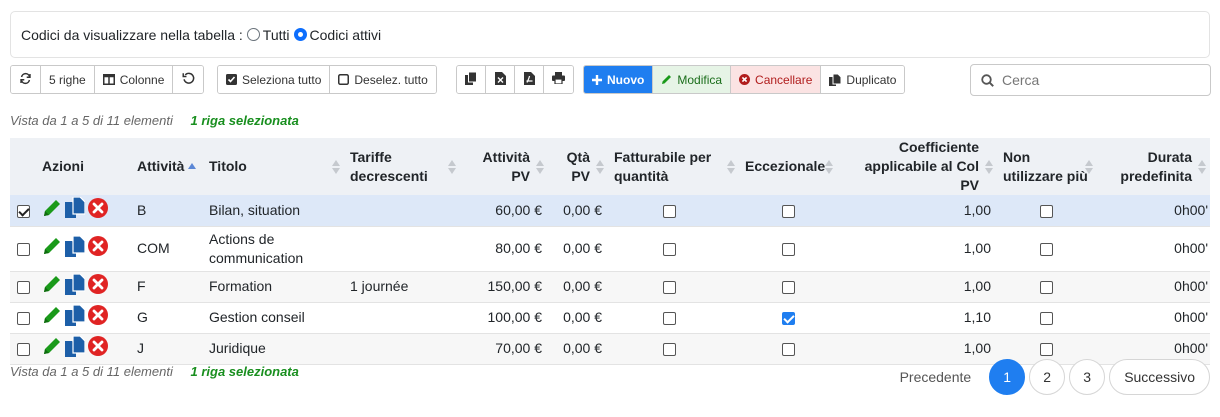 The width and height of the screenshot is (1220, 417). I want to click on new-button: Nuovo, so click(619, 79).